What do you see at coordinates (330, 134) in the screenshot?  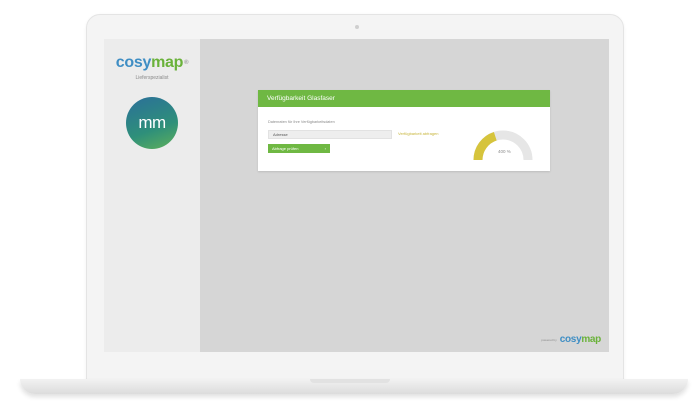 I see `address-input: Adresse` at bounding box center [330, 134].